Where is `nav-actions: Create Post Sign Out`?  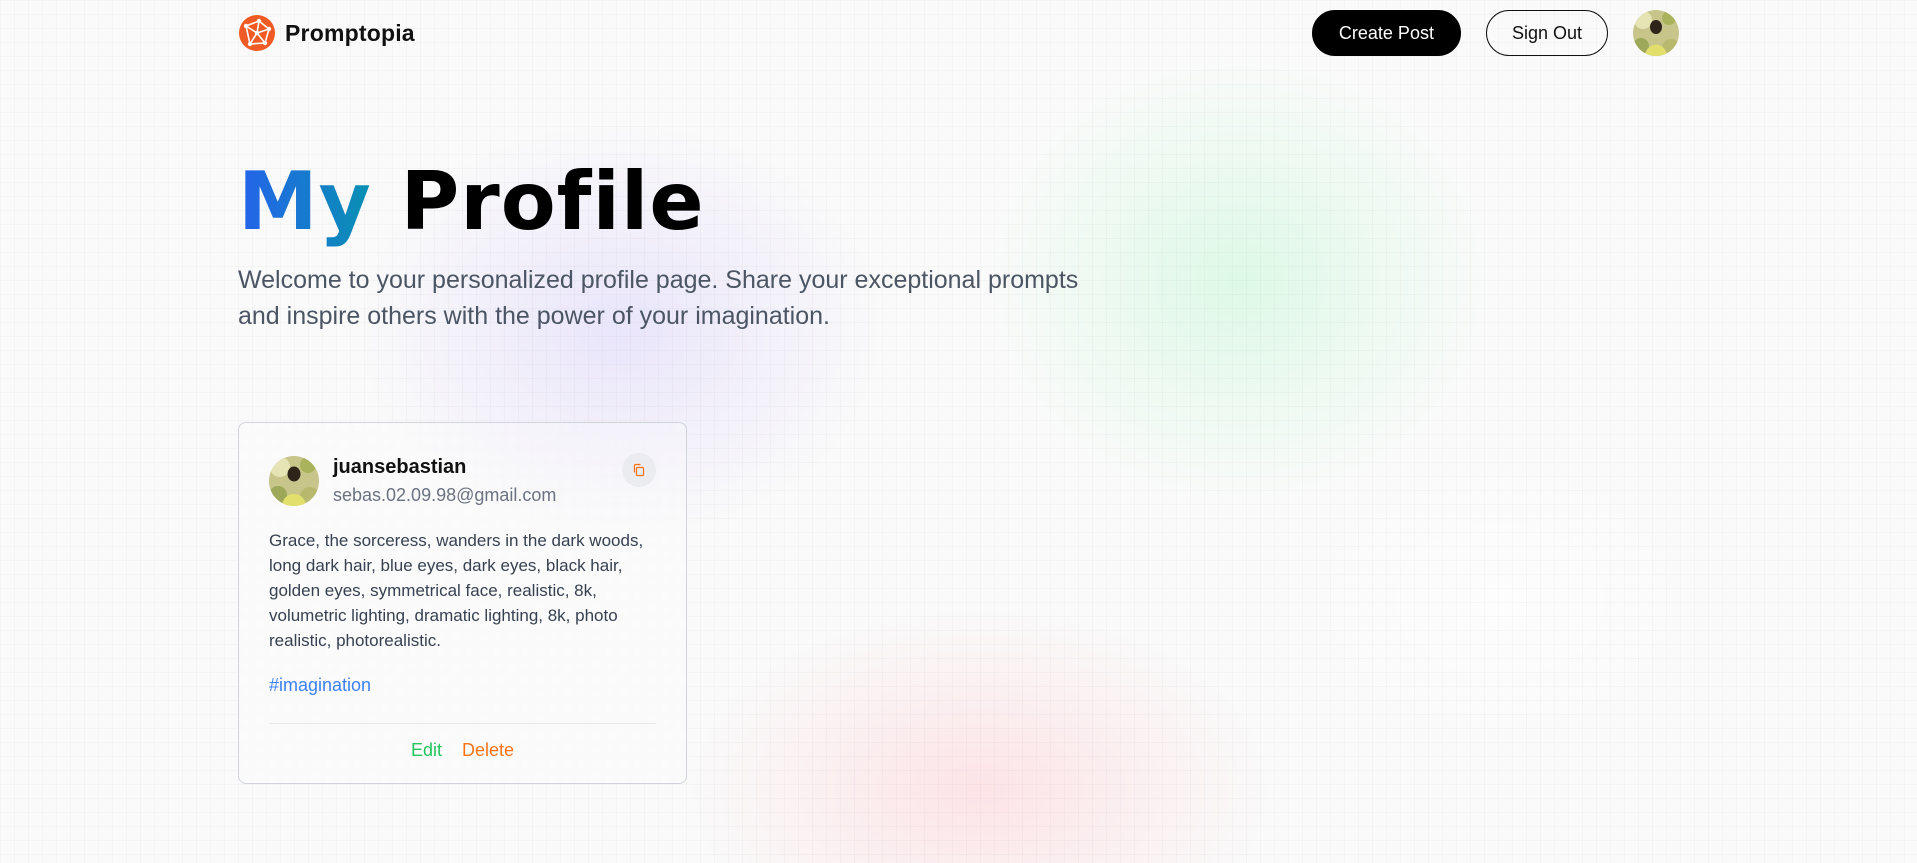
nav-actions: Create Post Sign Out is located at coordinates (1495, 33).